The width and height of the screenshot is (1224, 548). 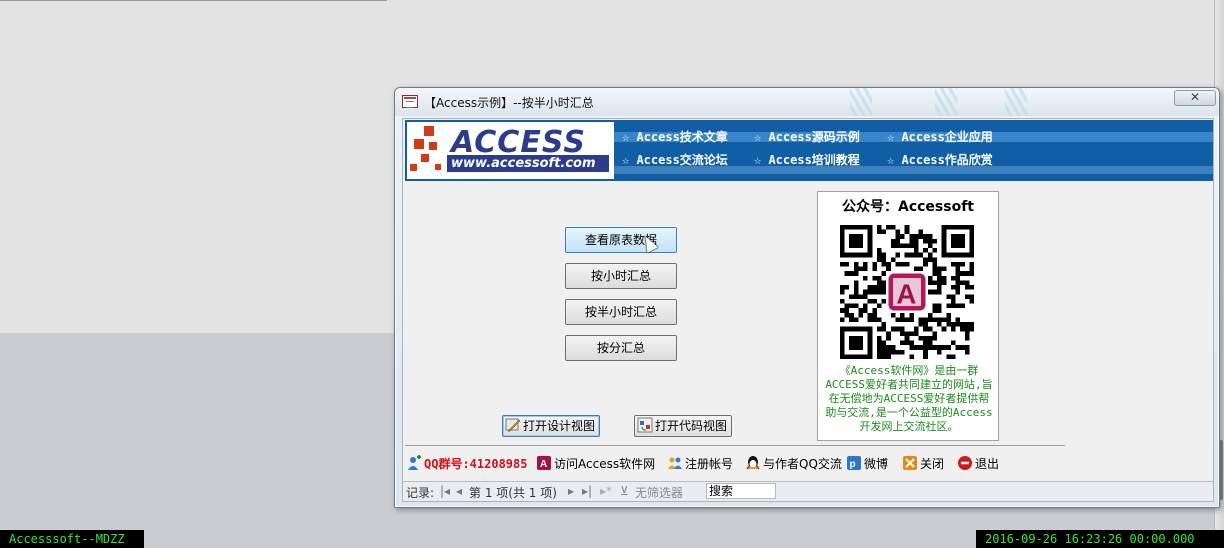 What do you see at coordinates (510, 150) in the screenshot?
I see `access-logo: ACCESS www.accessoft.com` at bounding box center [510, 150].